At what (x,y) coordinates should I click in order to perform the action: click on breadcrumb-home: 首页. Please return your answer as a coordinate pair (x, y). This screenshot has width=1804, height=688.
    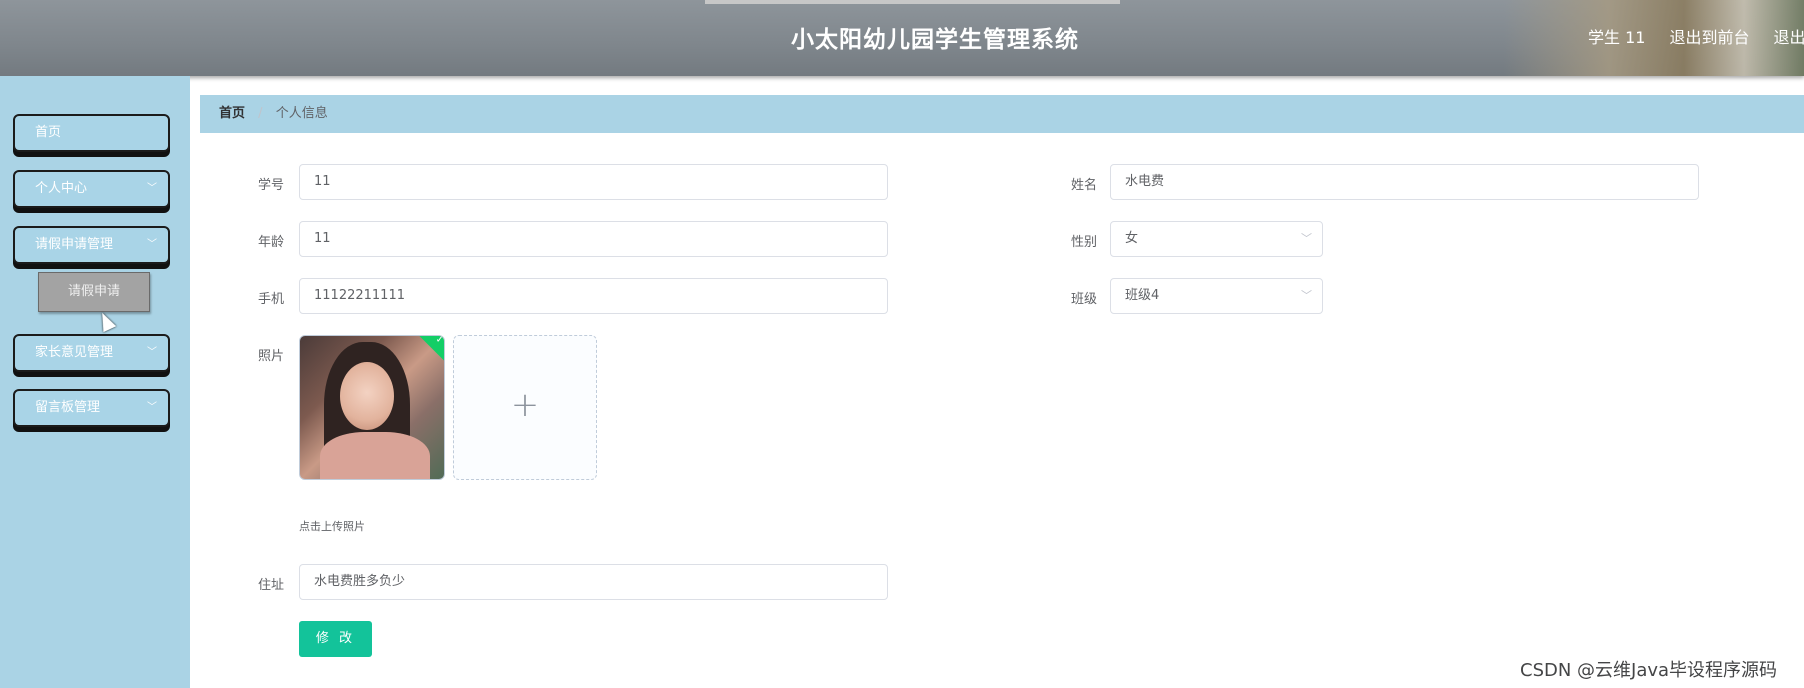
    Looking at the image, I should click on (232, 113).